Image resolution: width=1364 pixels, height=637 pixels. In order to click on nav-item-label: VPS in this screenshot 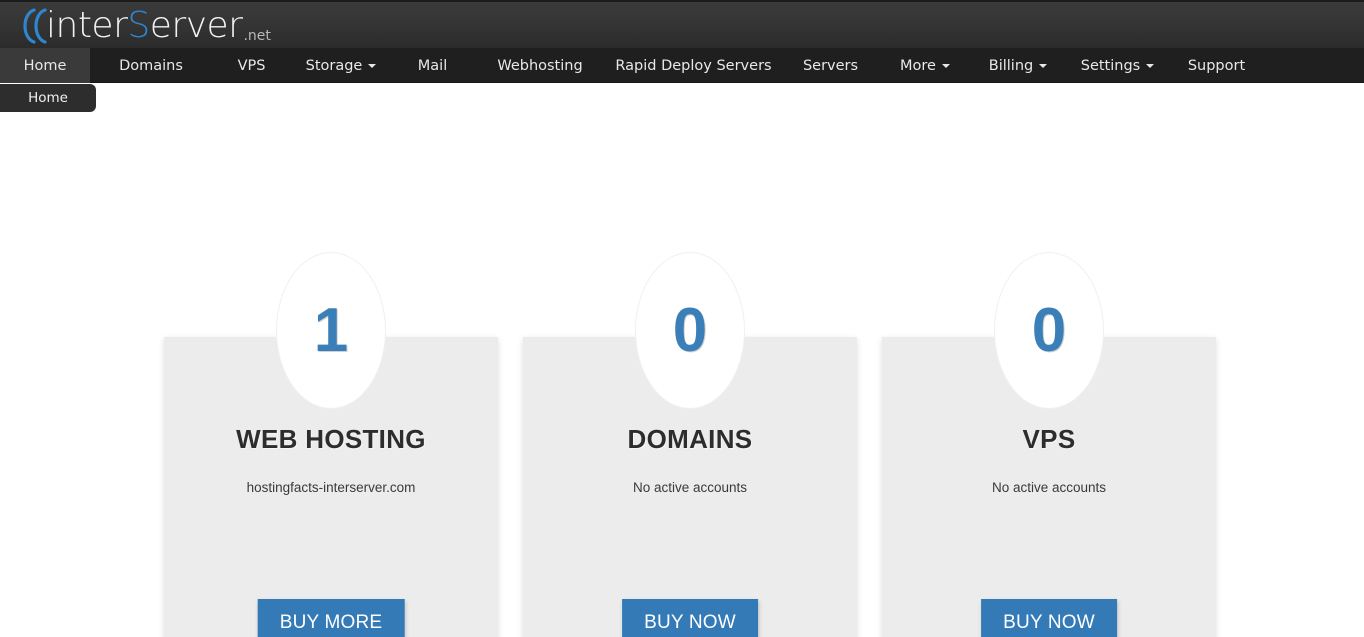, I will do `click(251, 65)`.